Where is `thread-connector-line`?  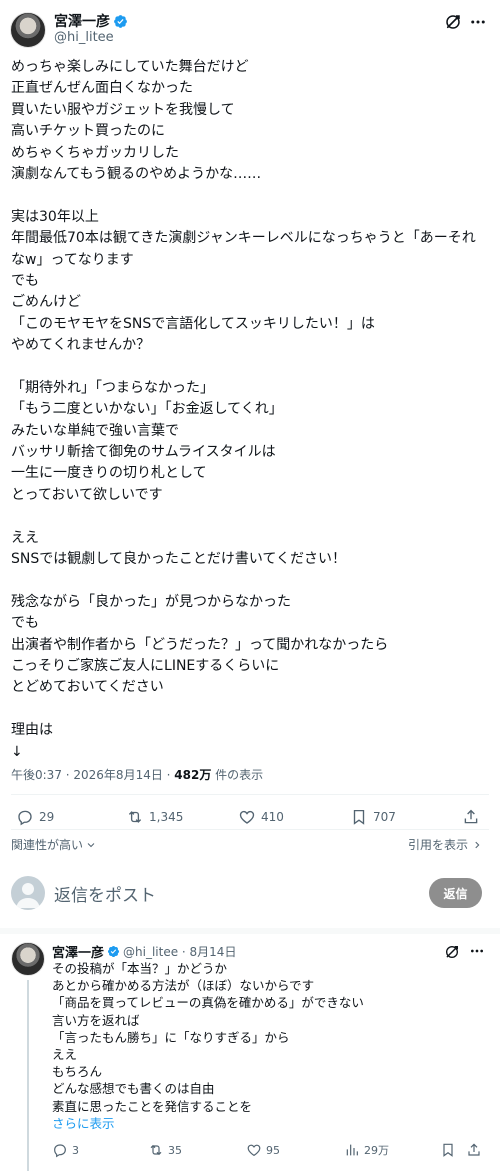 thread-connector-line is located at coordinates (28, 1075).